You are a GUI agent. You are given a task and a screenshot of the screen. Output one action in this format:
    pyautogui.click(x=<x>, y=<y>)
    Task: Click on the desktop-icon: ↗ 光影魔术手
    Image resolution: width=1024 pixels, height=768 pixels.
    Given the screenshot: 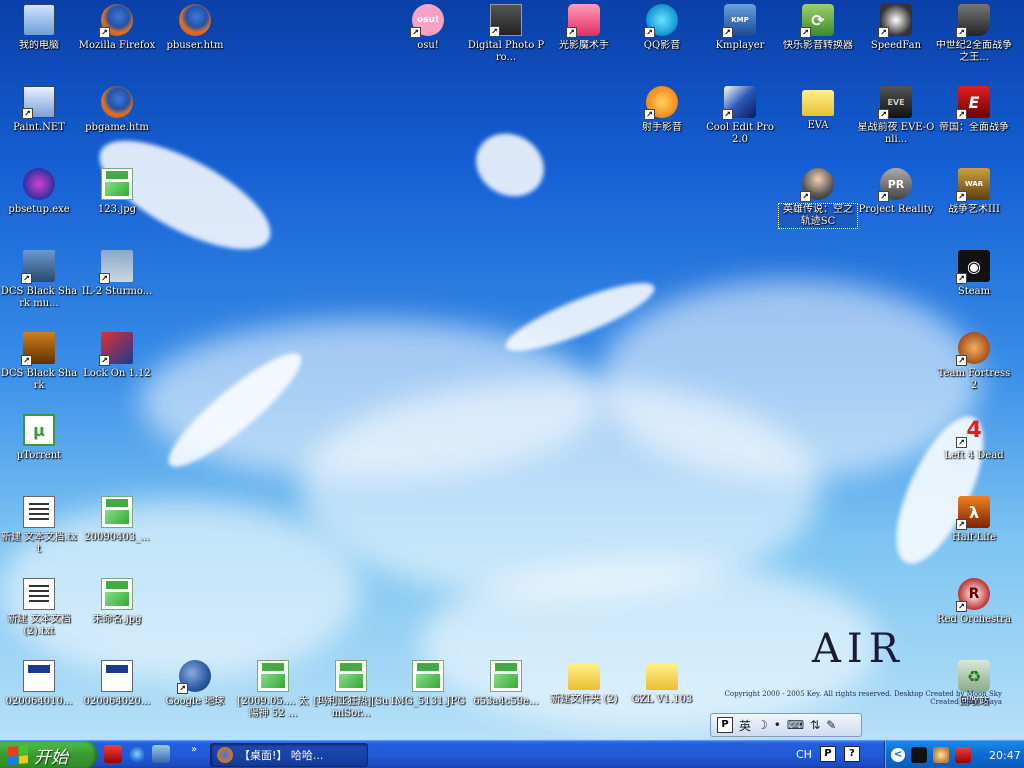 What is the action you would take?
    pyautogui.click(x=584, y=41)
    